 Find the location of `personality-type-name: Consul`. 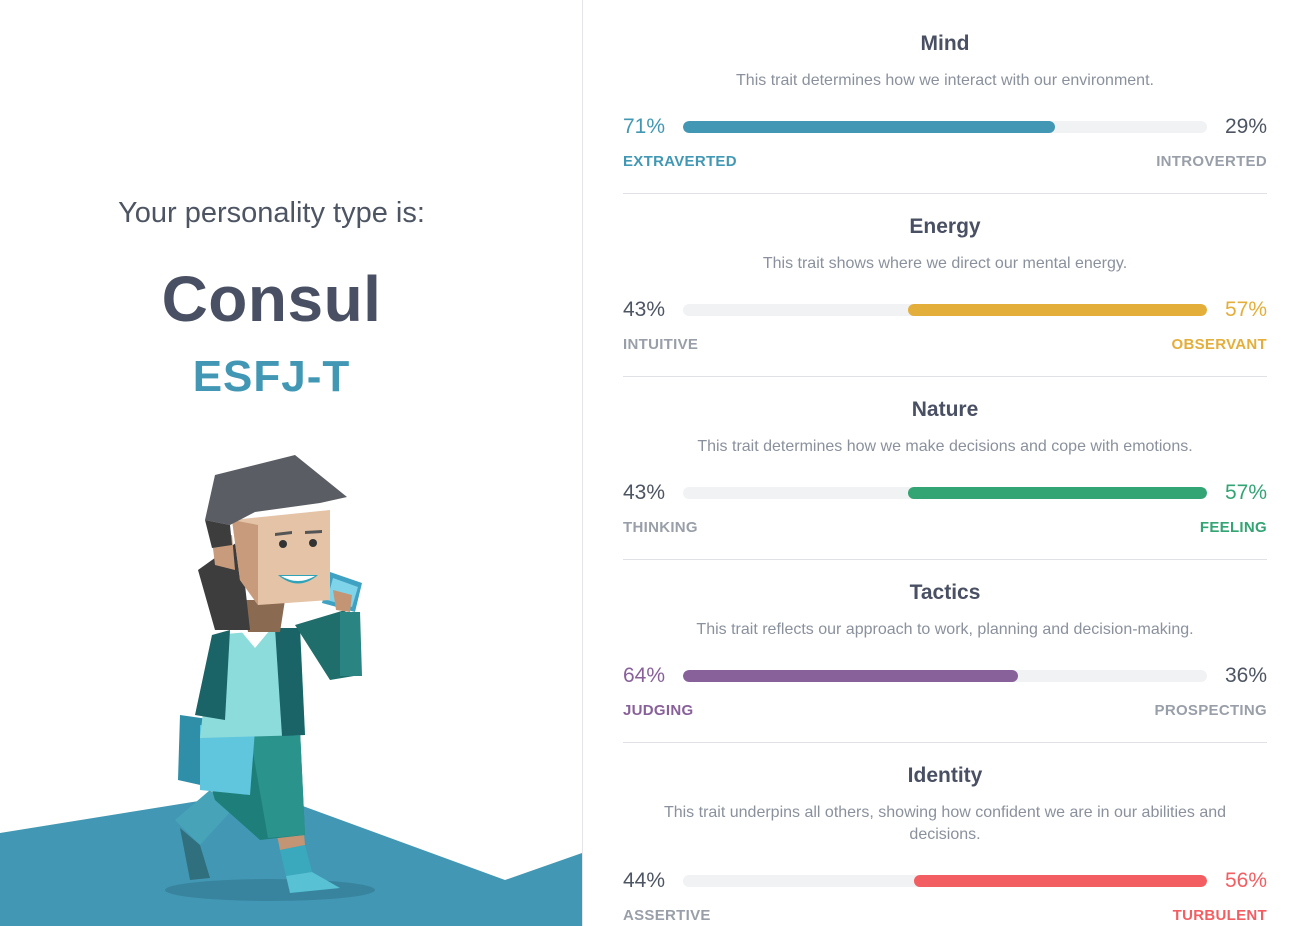

personality-type-name: Consul is located at coordinates (271, 299).